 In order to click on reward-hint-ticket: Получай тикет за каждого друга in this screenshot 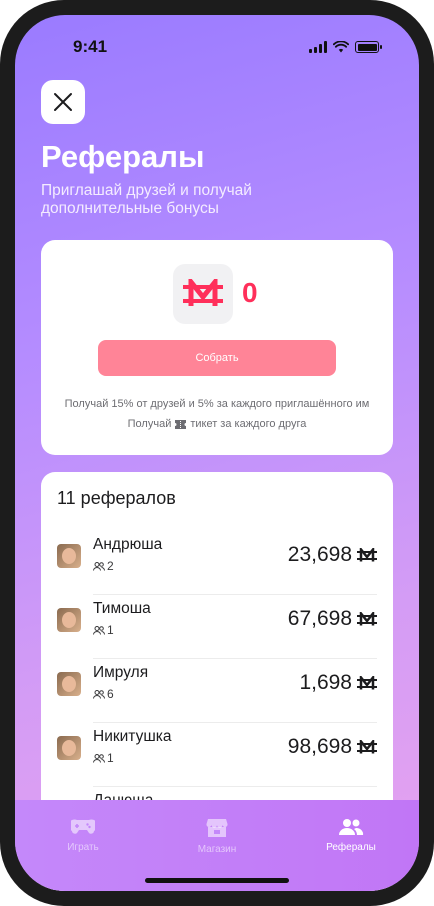, I will do `click(217, 424)`.